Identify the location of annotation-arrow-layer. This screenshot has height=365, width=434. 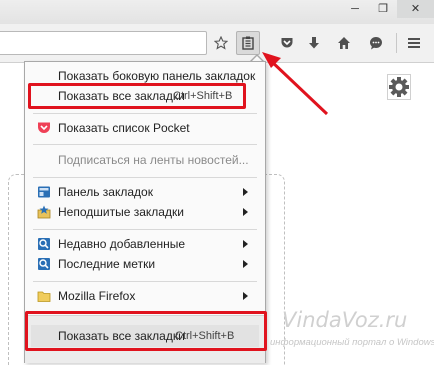
(295, 84).